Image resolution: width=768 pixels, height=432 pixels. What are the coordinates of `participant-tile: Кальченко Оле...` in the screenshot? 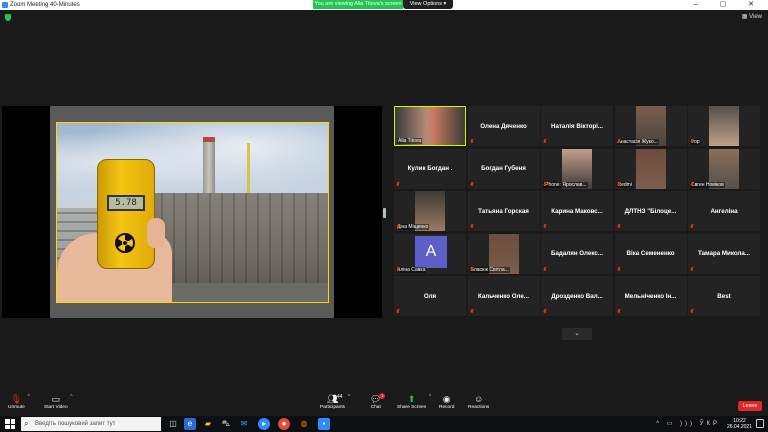 It's located at (503, 296).